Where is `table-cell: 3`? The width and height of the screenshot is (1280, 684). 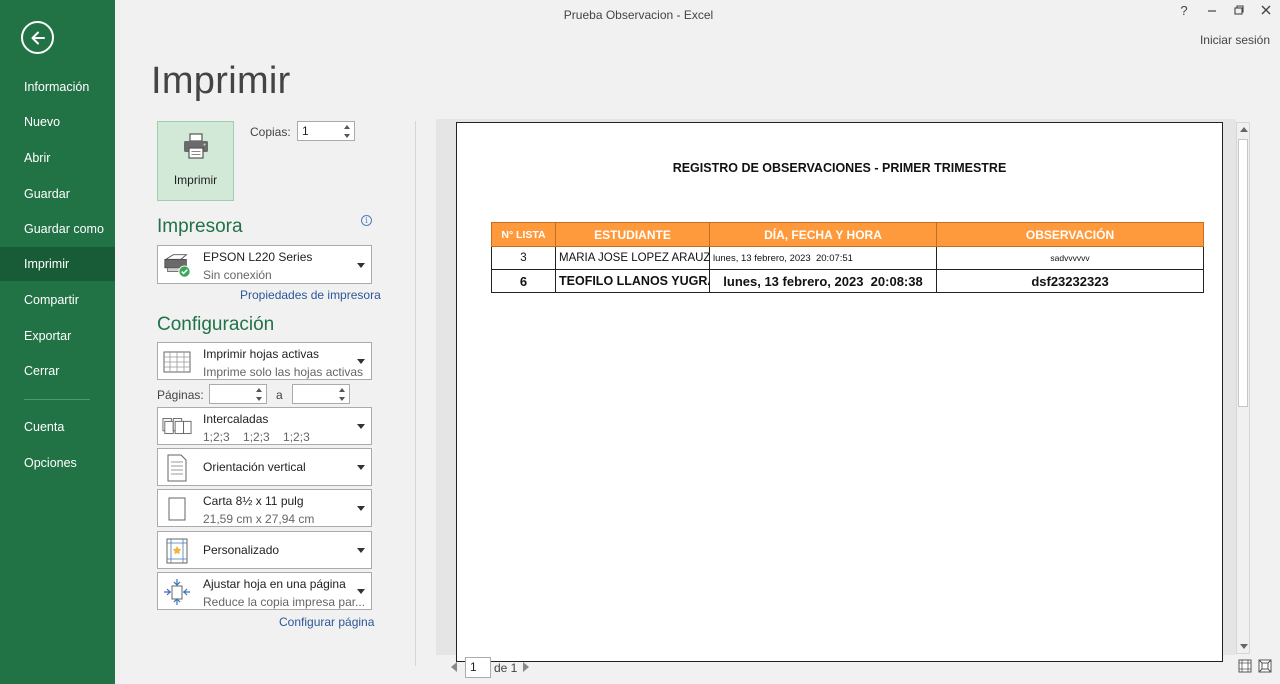
table-cell: 3 is located at coordinates (523, 258).